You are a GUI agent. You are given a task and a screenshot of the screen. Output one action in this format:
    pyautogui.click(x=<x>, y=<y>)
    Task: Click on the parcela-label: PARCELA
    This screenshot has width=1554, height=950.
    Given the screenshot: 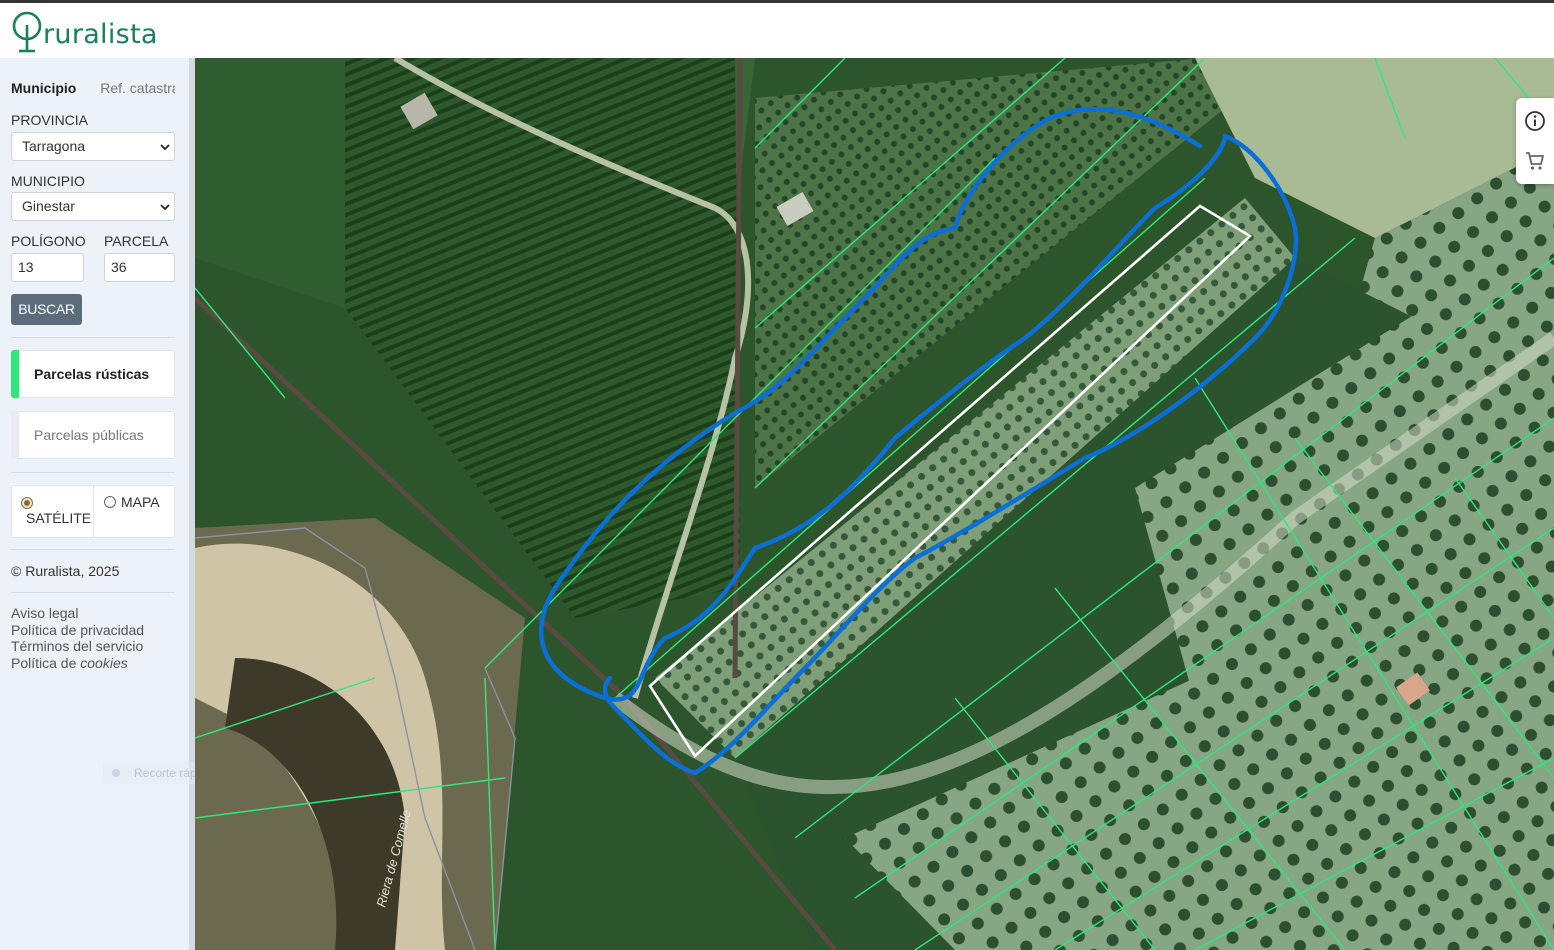 What is the action you would take?
    pyautogui.click(x=136, y=241)
    